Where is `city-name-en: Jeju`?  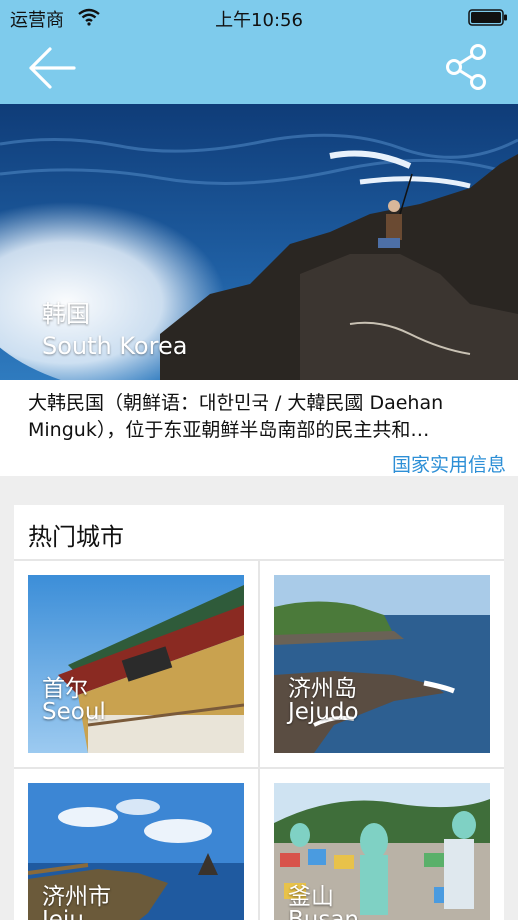
city-name-en: Jeju is located at coordinates (63, 913).